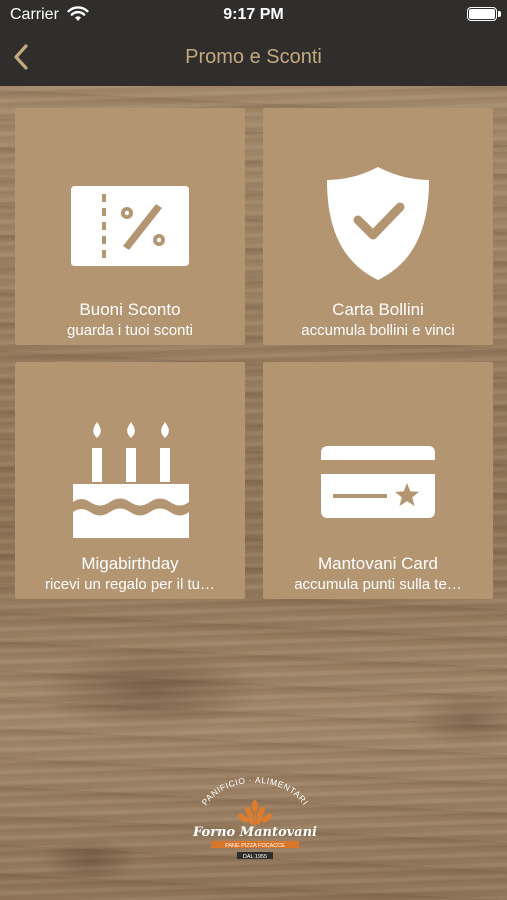  I want to click on logo-since: DAL 1955, so click(255, 857).